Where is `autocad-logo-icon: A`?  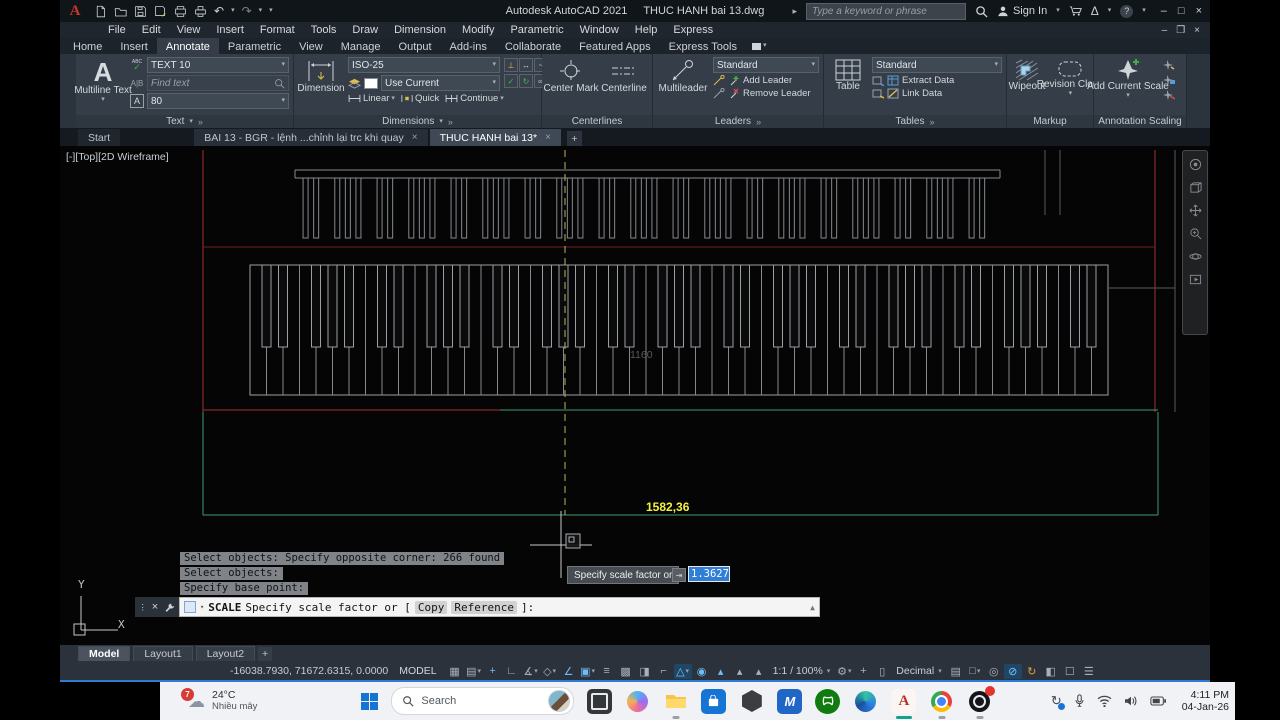 autocad-logo-icon: A is located at coordinates (75, 11).